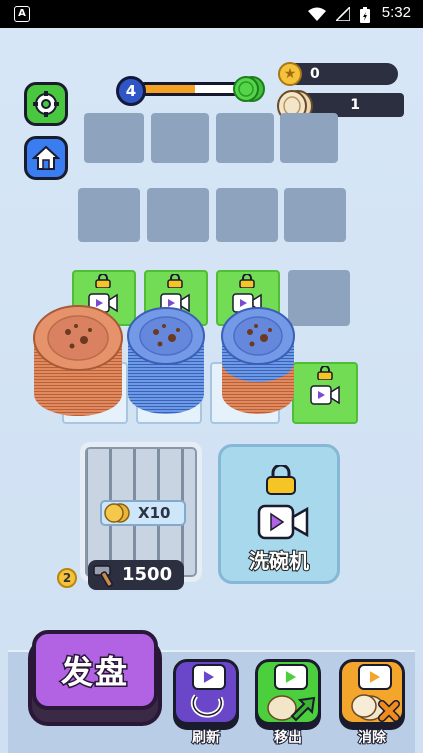 This screenshot has width=423, height=753. I want to click on status-bar: A 5:32, so click(211, 14).